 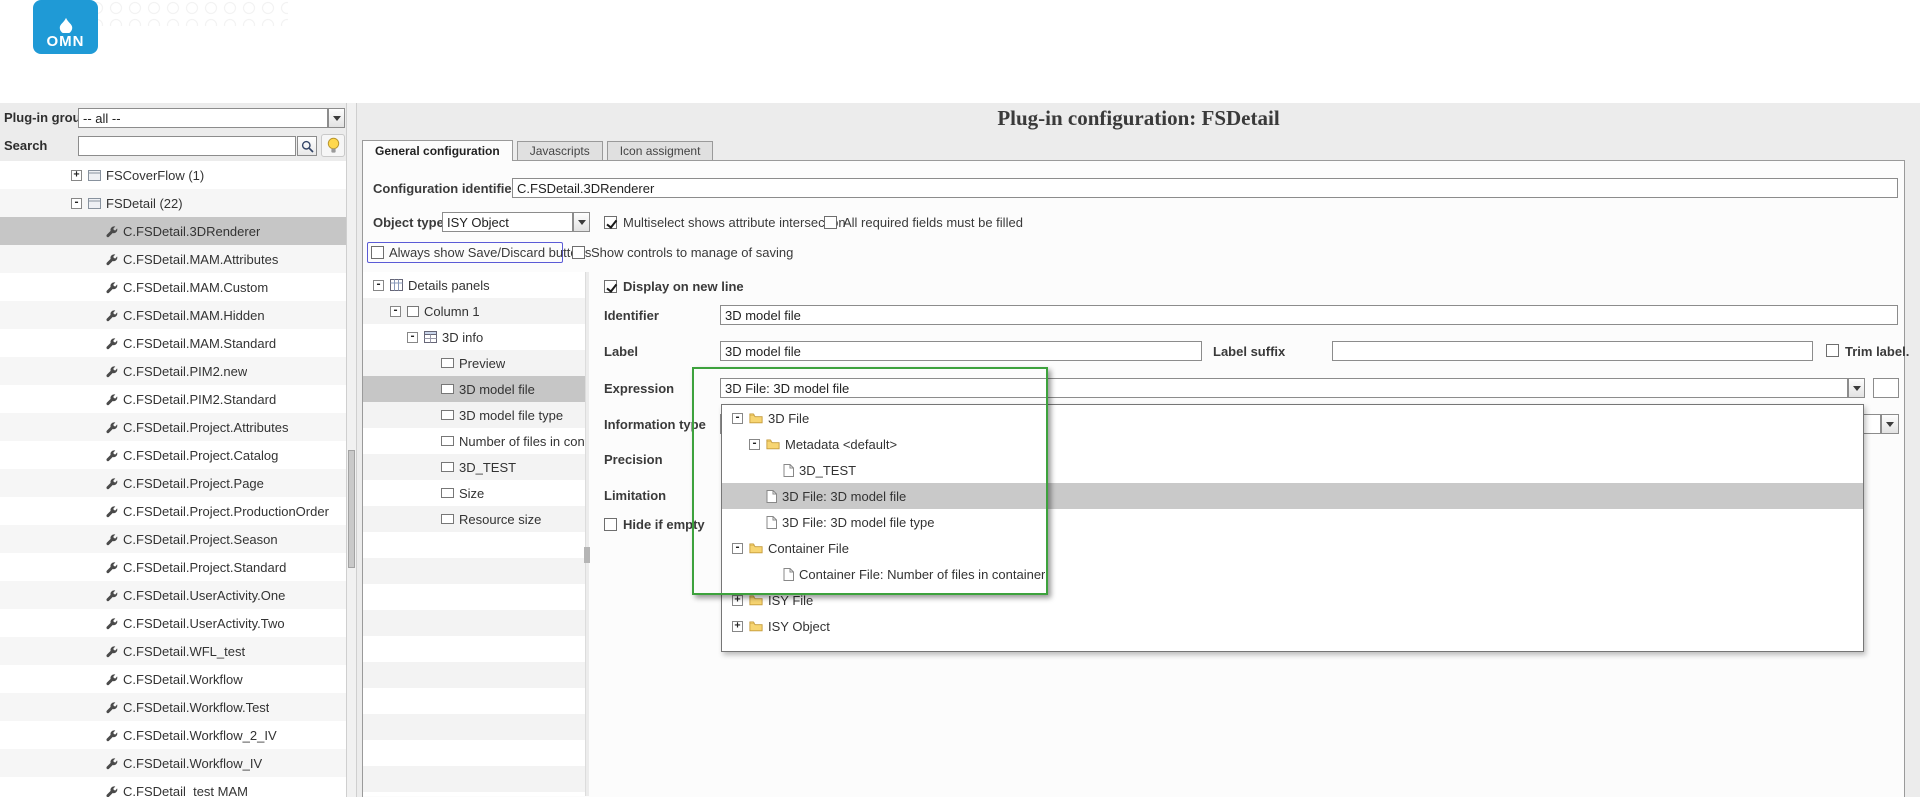 I want to click on plugin-tree-rows: FSCoverFlow (1) FSDetail (22), so click(x=173, y=479).